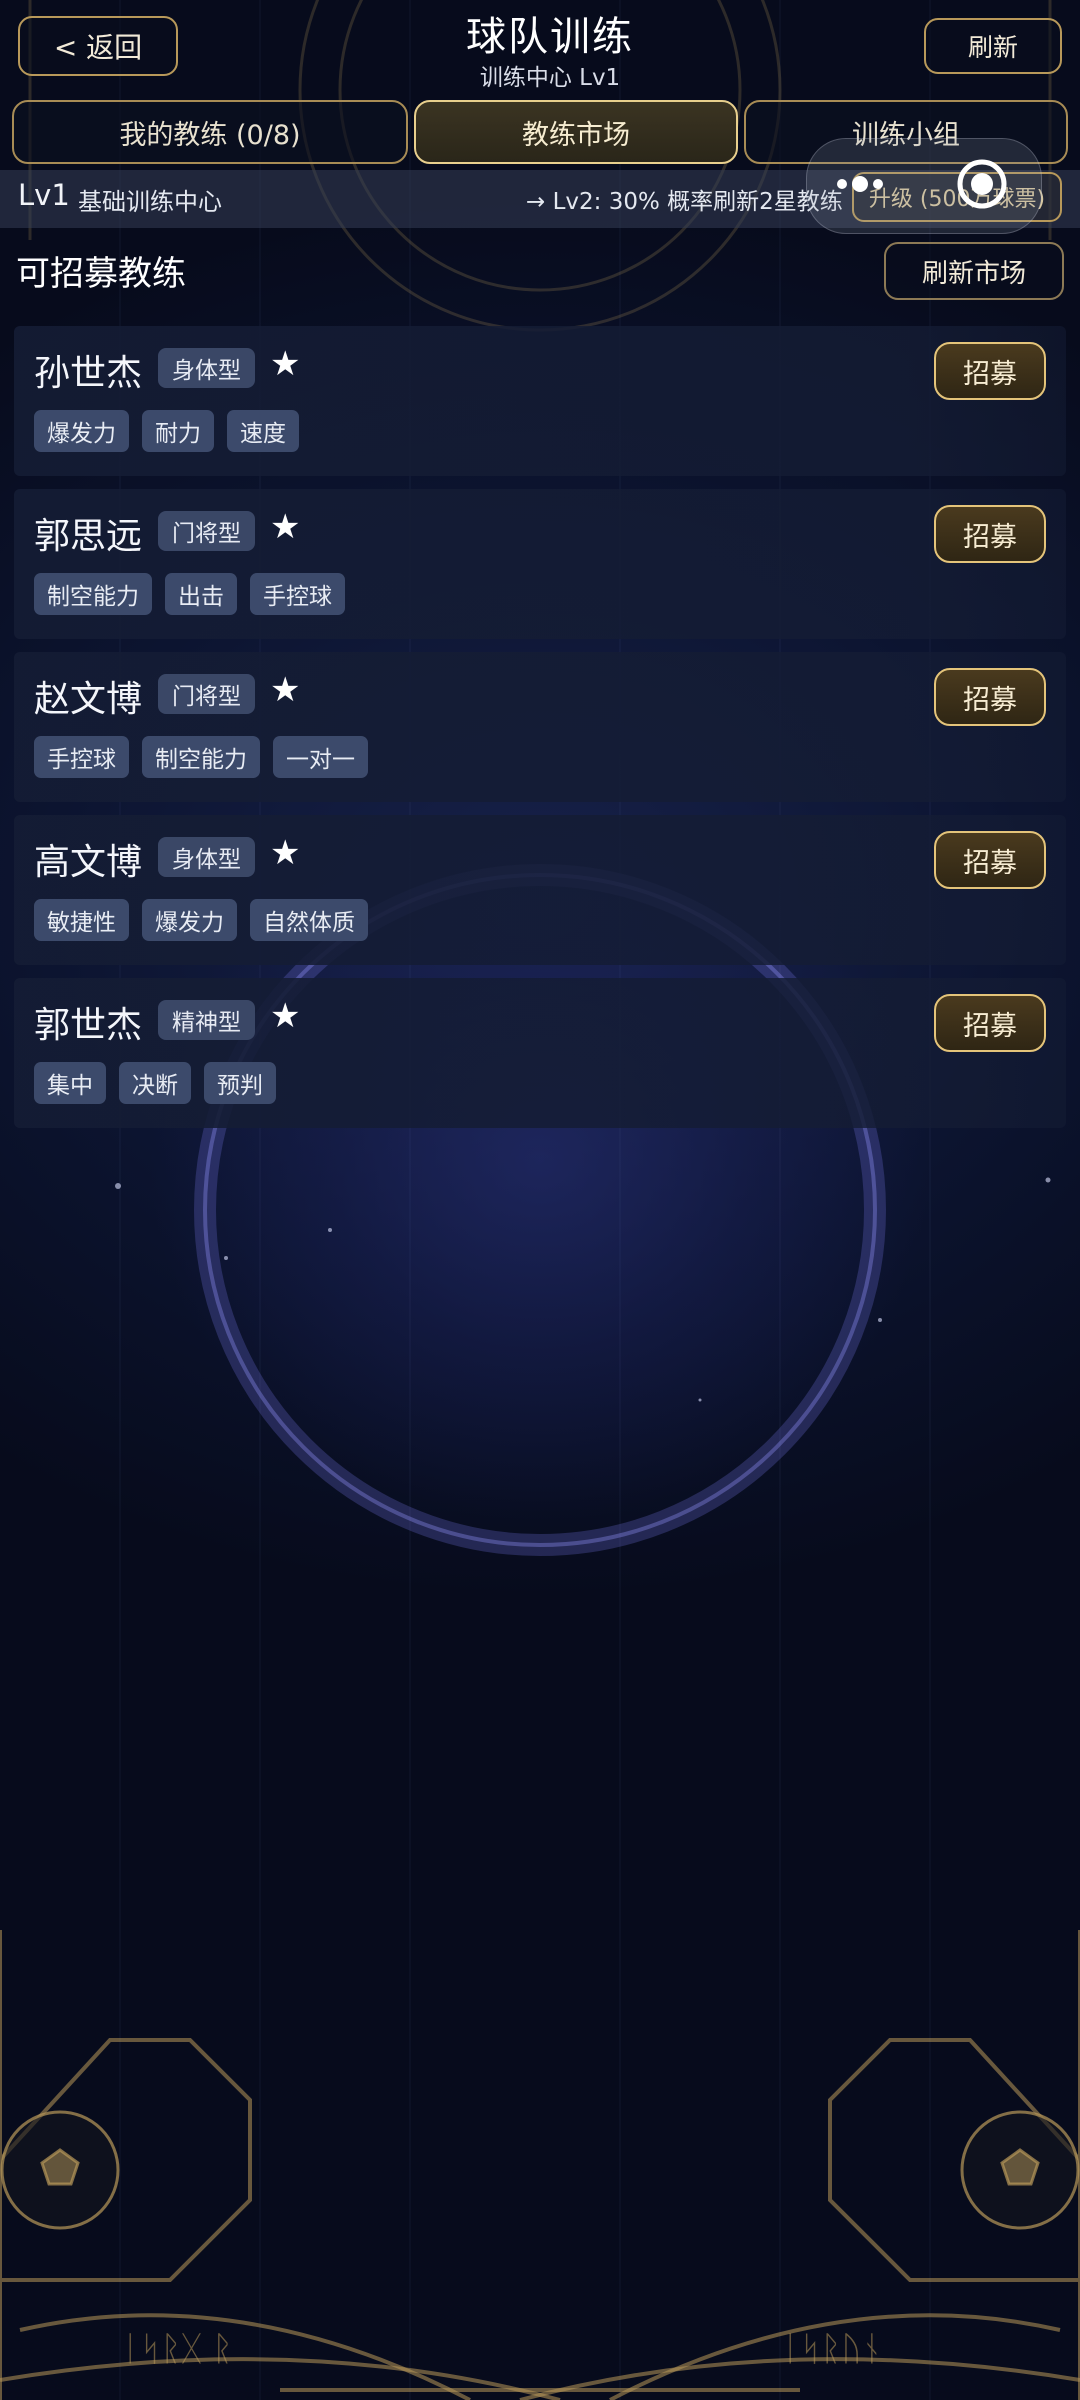 The width and height of the screenshot is (1080, 2400). Describe the element at coordinates (176, 2349) in the screenshot. I see `svg-text: ᛁᛋᚱᚷ ᚱ` at that location.